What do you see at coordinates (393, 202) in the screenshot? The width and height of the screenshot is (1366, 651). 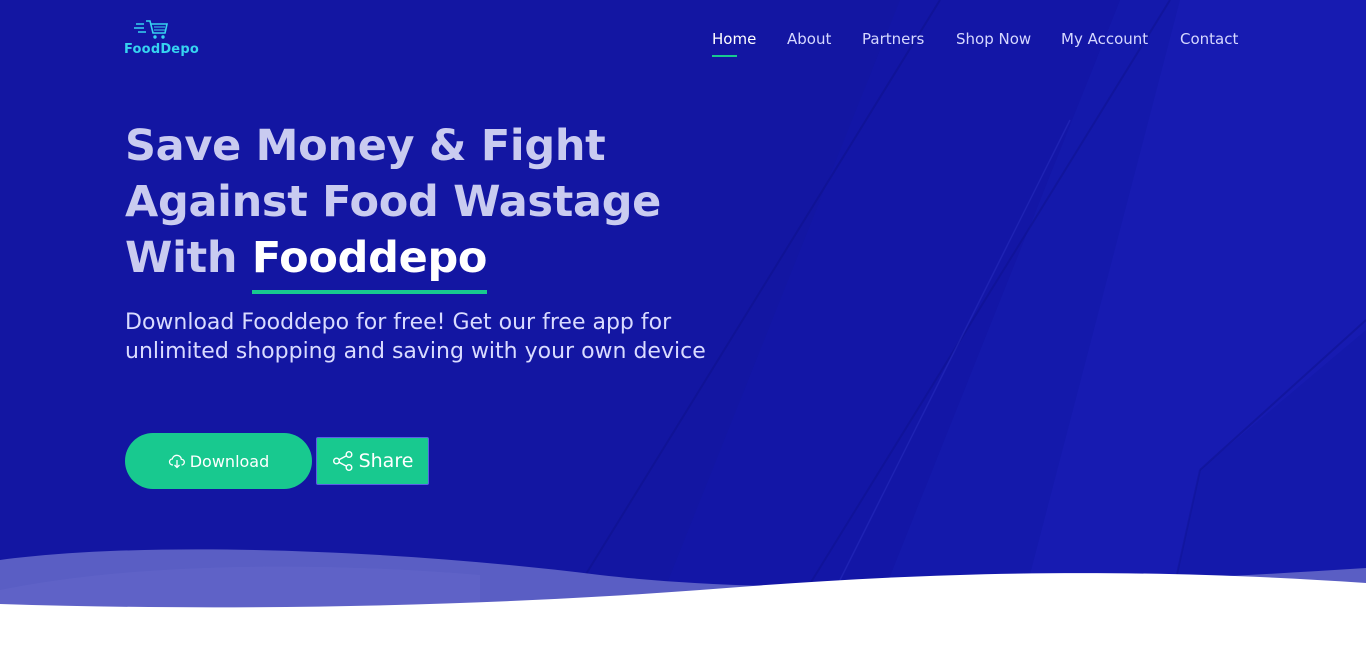 I see `headline-line-2: Against Food Wastage` at bounding box center [393, 202].